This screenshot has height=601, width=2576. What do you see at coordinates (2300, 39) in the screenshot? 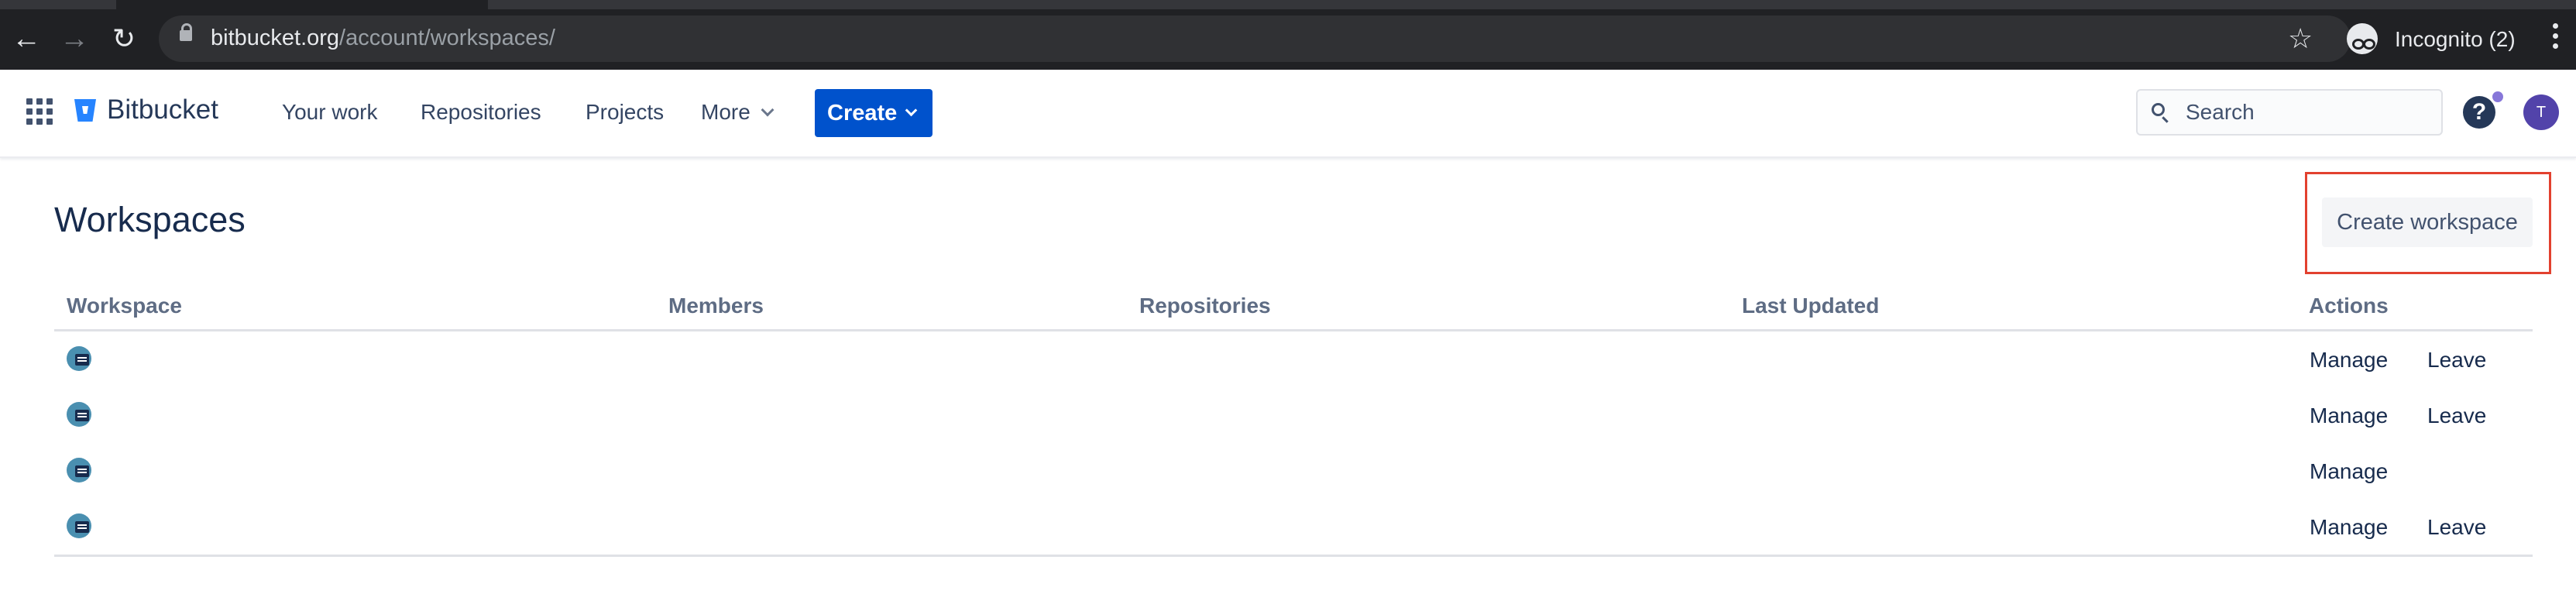
I see `bookmark-star-icon: ☆` at bounding box center [2300, 39].